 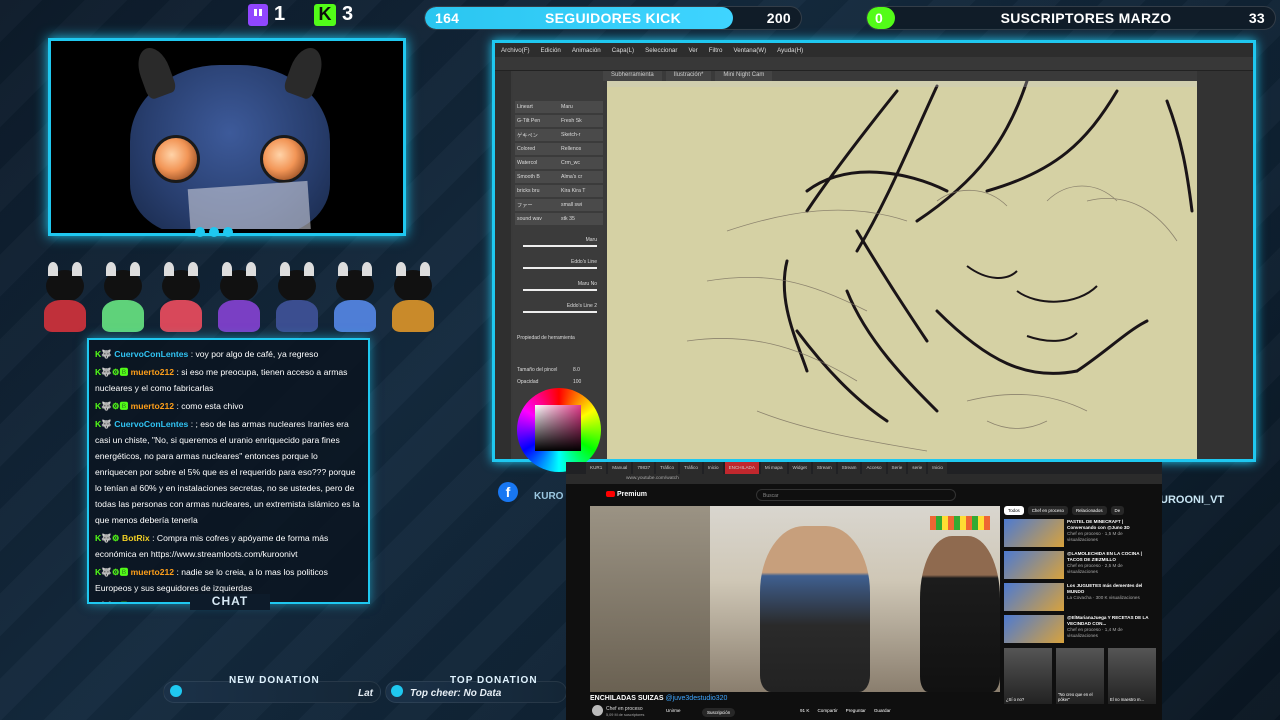 What do you see at coordinates (632, 76) in the screenshot?
I see `art-tab: Subherramienta` at bounding box center [632, 76].